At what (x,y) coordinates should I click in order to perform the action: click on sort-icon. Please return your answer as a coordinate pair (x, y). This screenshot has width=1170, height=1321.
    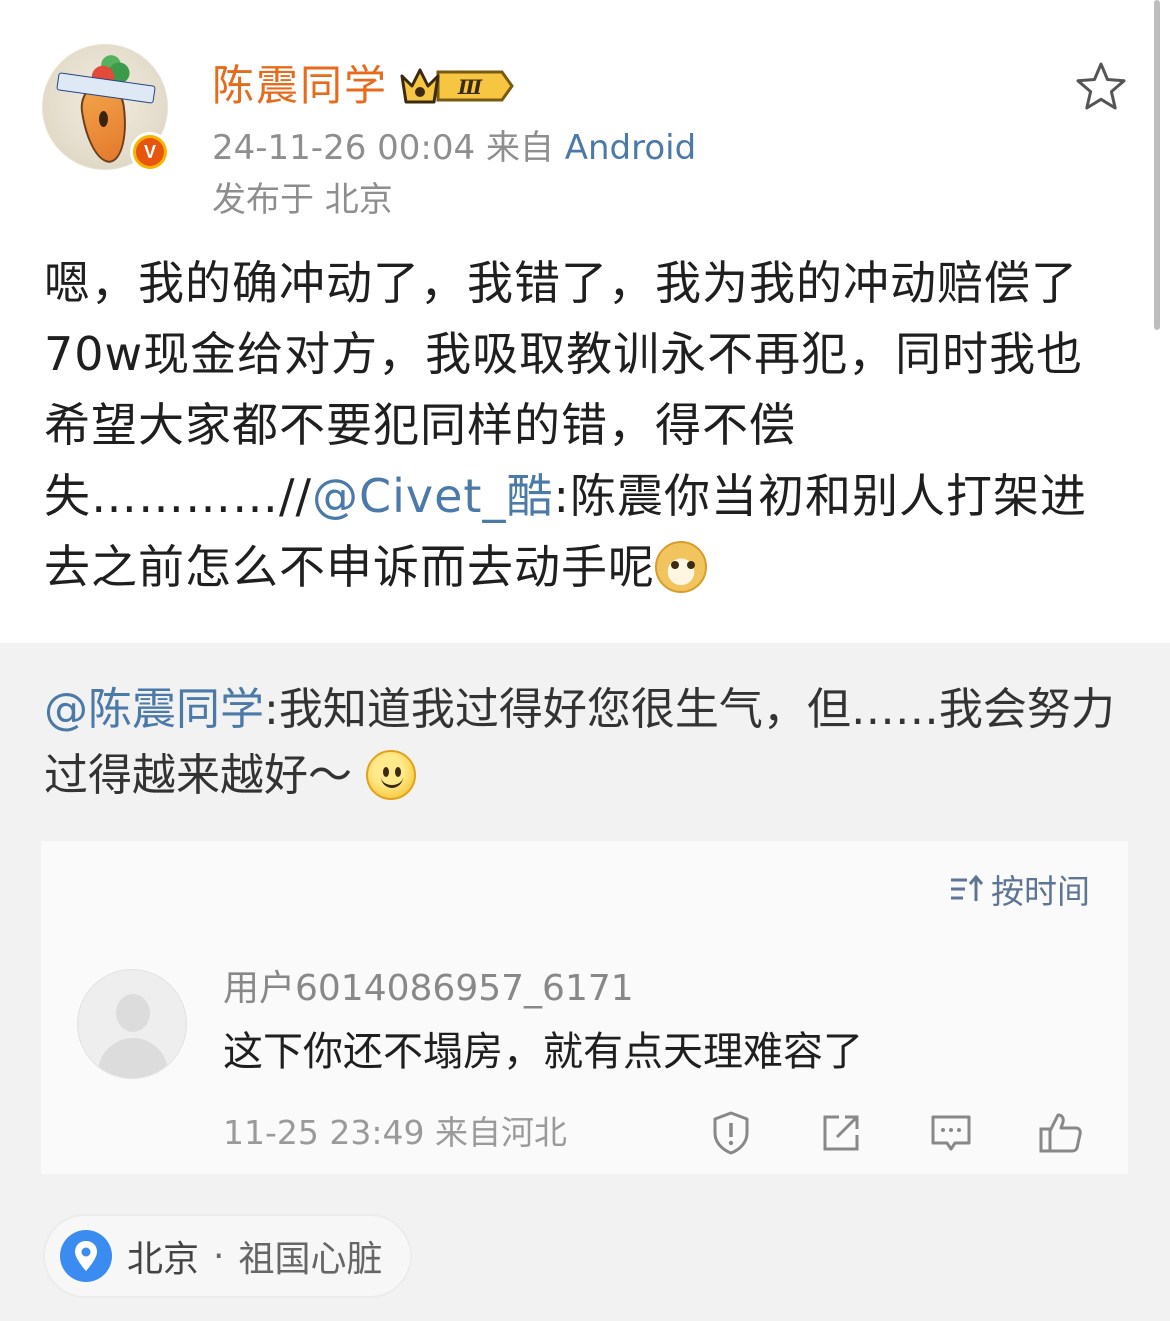
    Looking at the image, I should click on (967, 887).